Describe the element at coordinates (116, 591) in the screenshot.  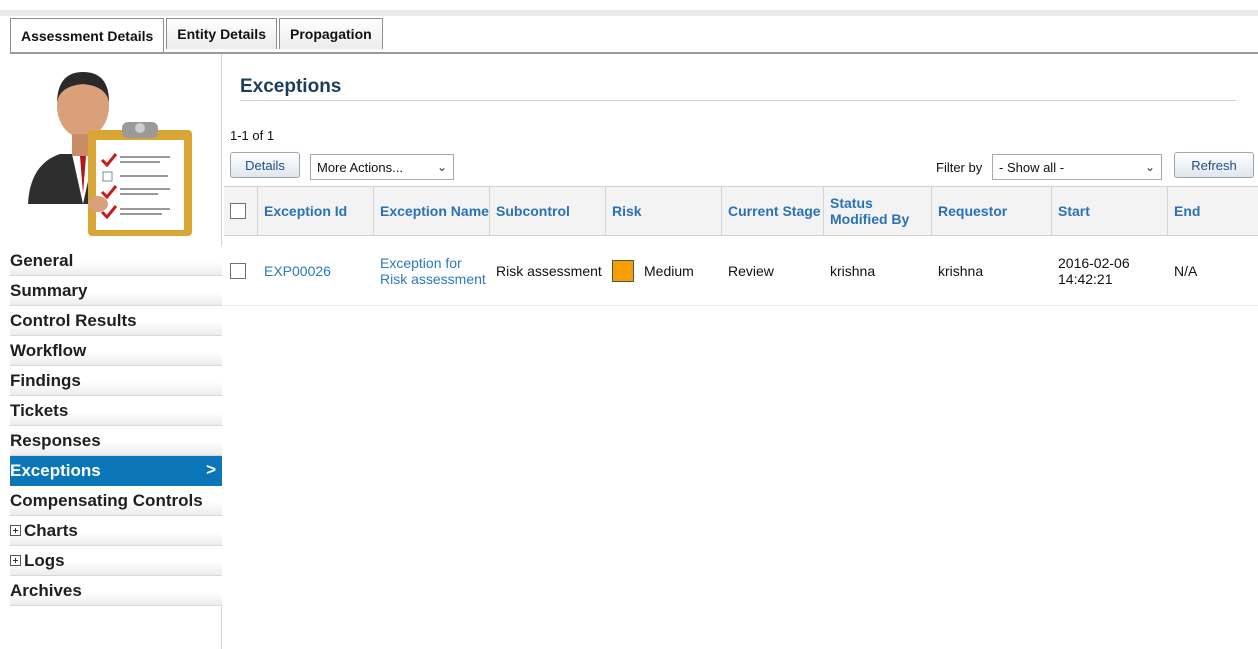
I see `sidebar-item-archives: Archives` at that location.